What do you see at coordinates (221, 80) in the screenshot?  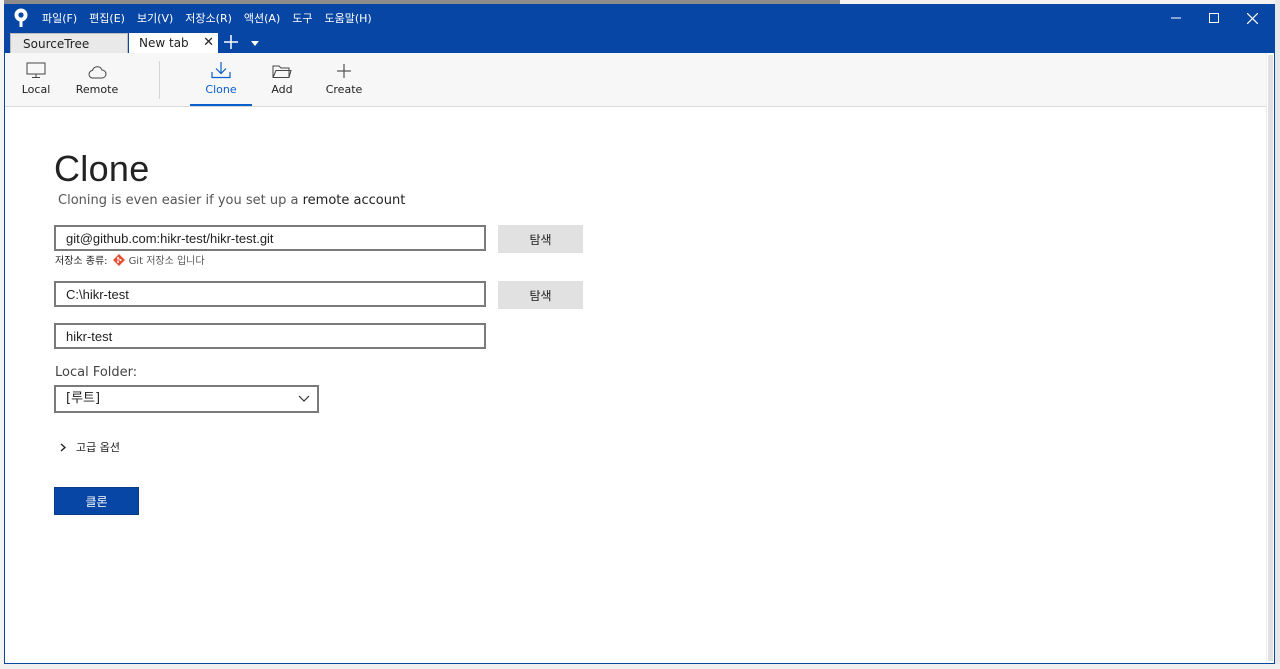 I see `toolbar-clone: Clone` at bounding box center [221, 80].